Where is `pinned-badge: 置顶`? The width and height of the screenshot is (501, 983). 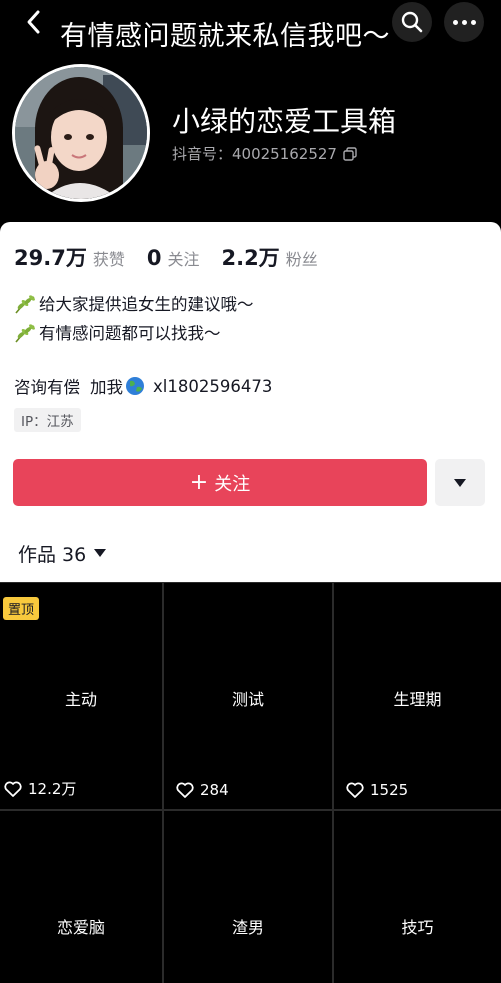
pinned-badge: 置顶 is located at coordinates (21, 608).